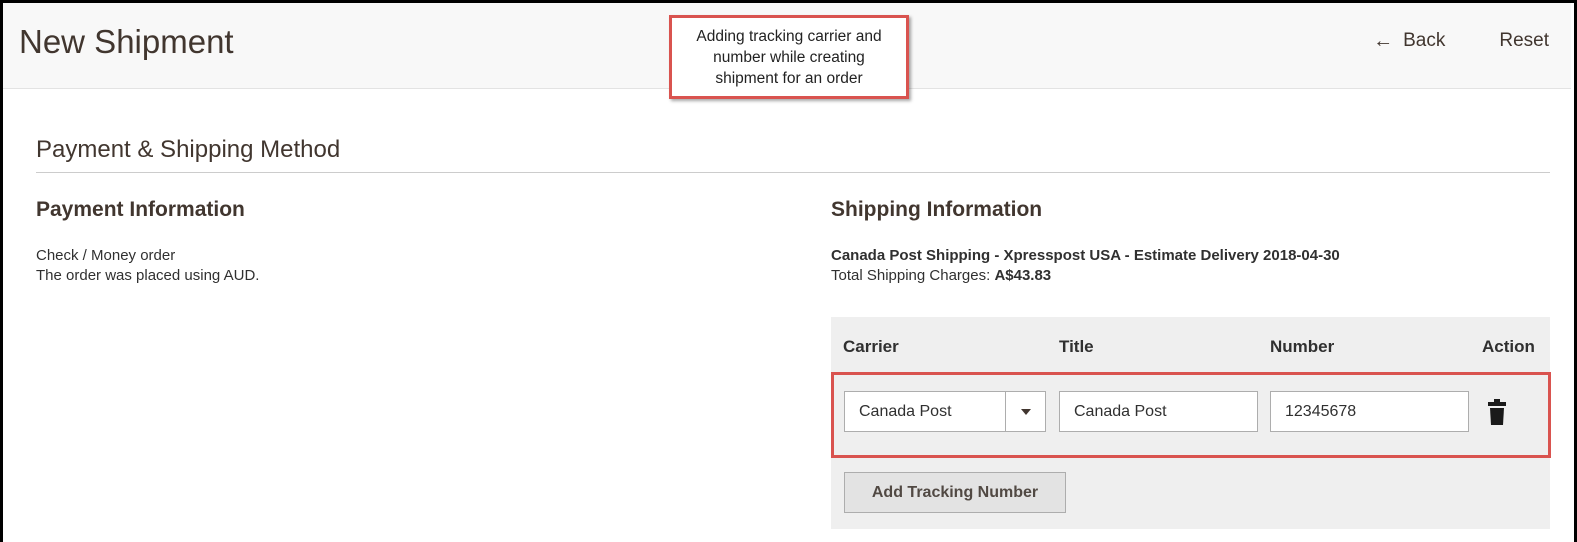  I want to click on add-tracking-number-button: Add Tracking Number, so click(955, 492).